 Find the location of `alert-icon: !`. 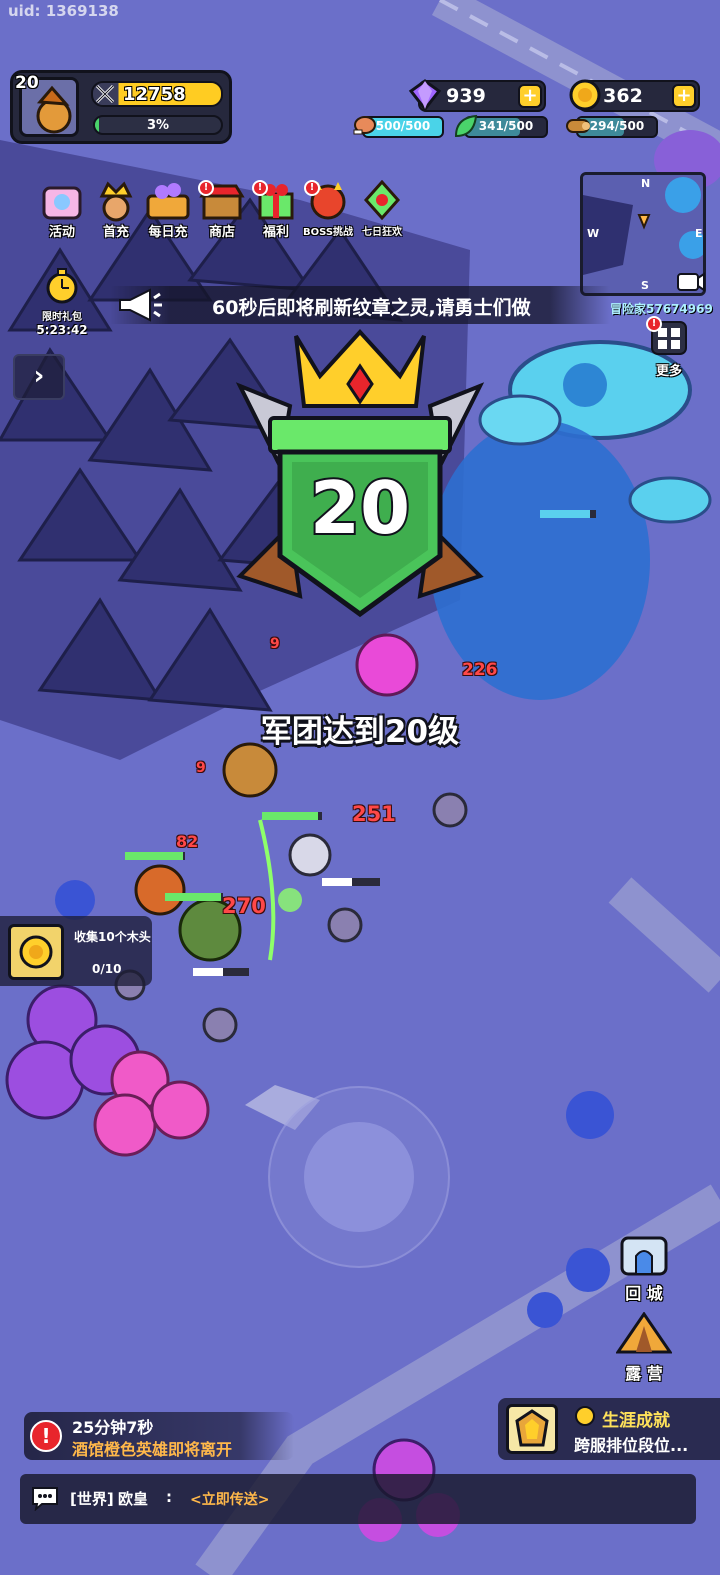

alert-icon: ! is located at coordinates (46, 1436).